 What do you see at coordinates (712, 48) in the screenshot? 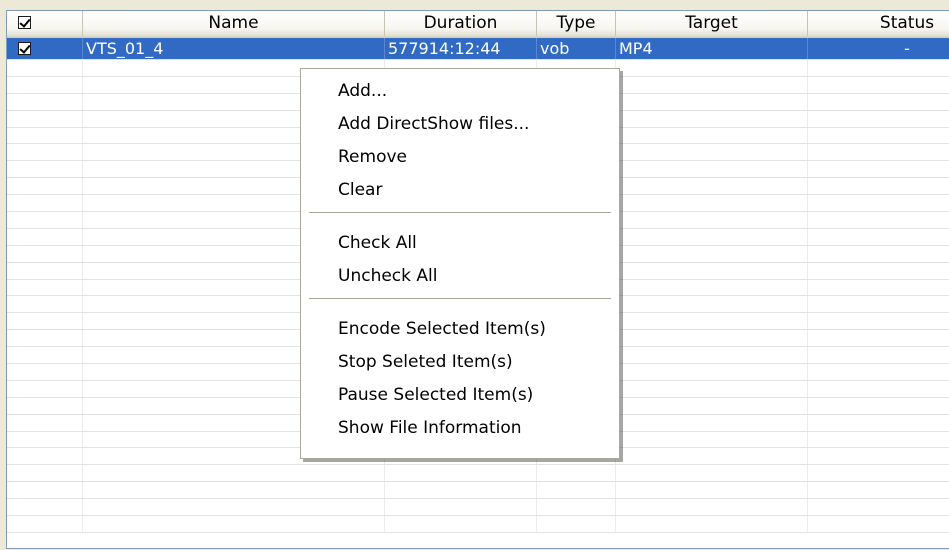
I see `cell-target: MP4` at bounding box center [712, 48].